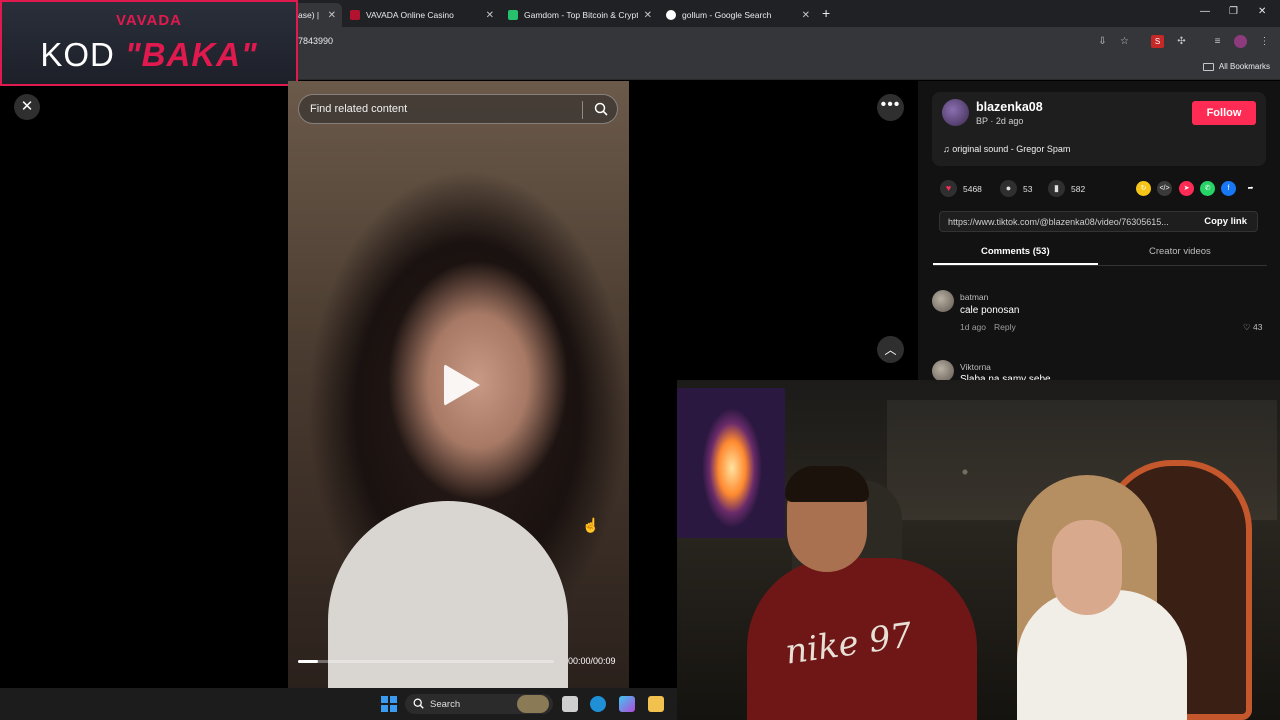  What do you see at coordinates (990, 310) in the screenshot?
I see `comment-text: cale ponosan` at bounding box center [990, 310].